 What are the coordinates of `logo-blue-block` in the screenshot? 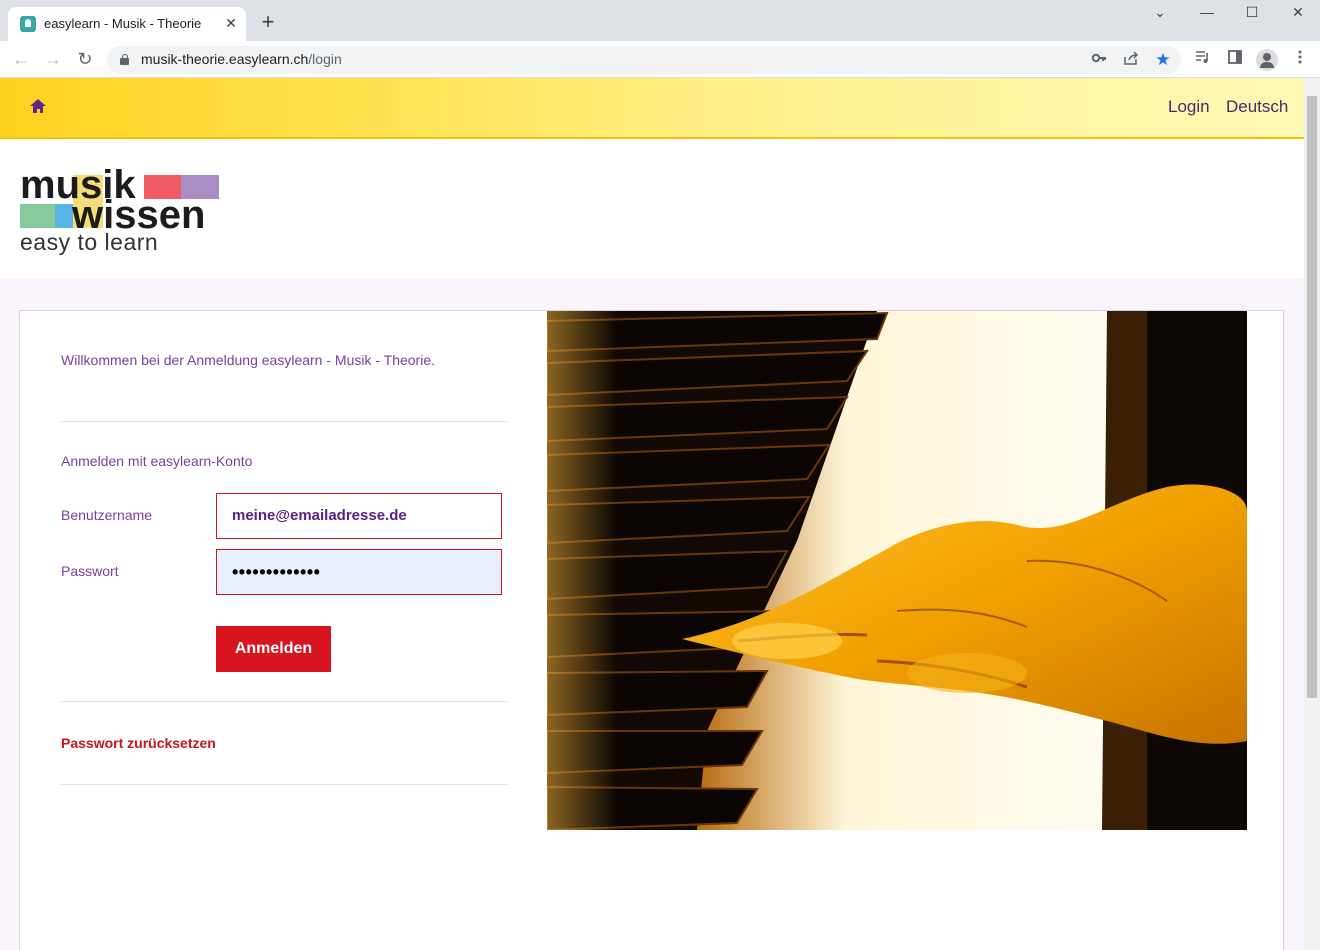 It's located at (64, 216).